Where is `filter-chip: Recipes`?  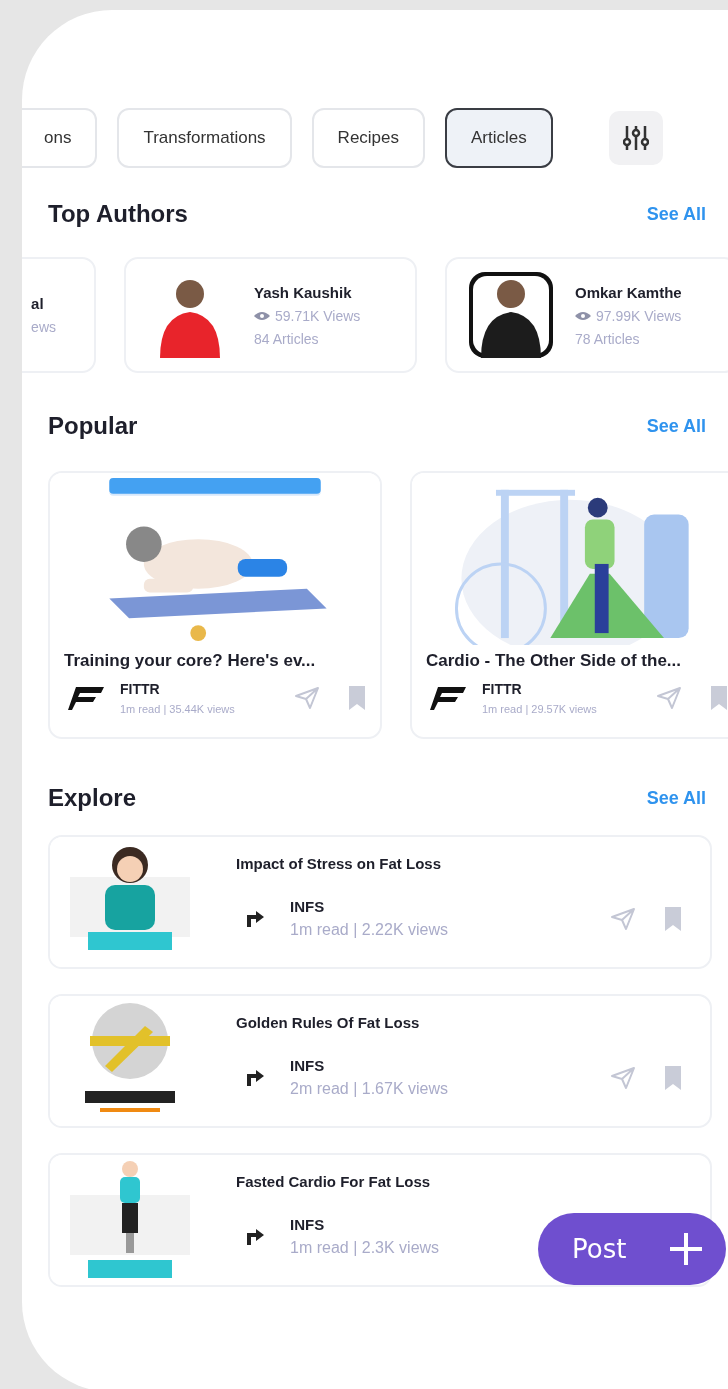 filter-chip: Recipes is located at coordinates (368, 138).